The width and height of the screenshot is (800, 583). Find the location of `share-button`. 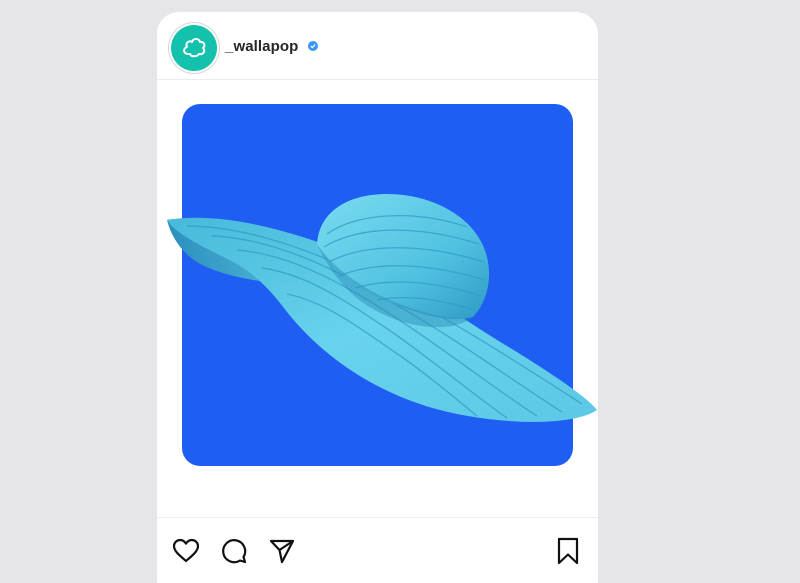

share-button is located at coordinates (282, 551).